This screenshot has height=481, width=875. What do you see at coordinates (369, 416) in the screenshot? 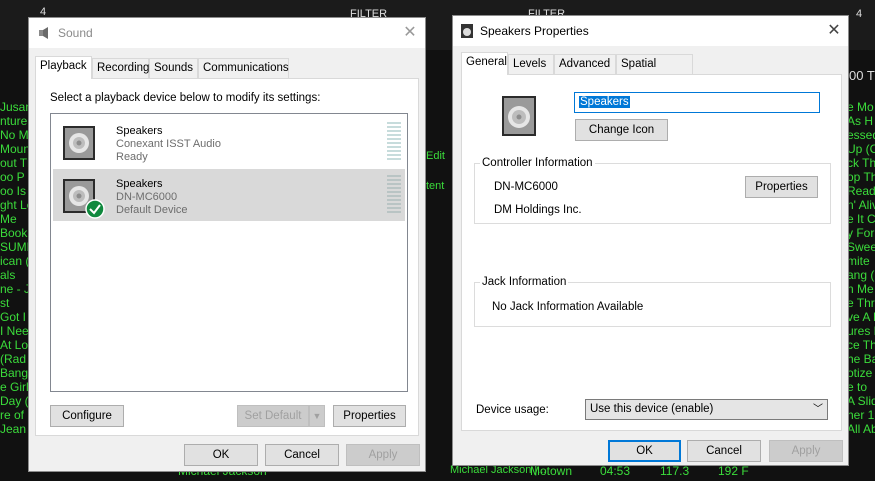
I see `properties-button: Properties` at bounding box center [369, 416].